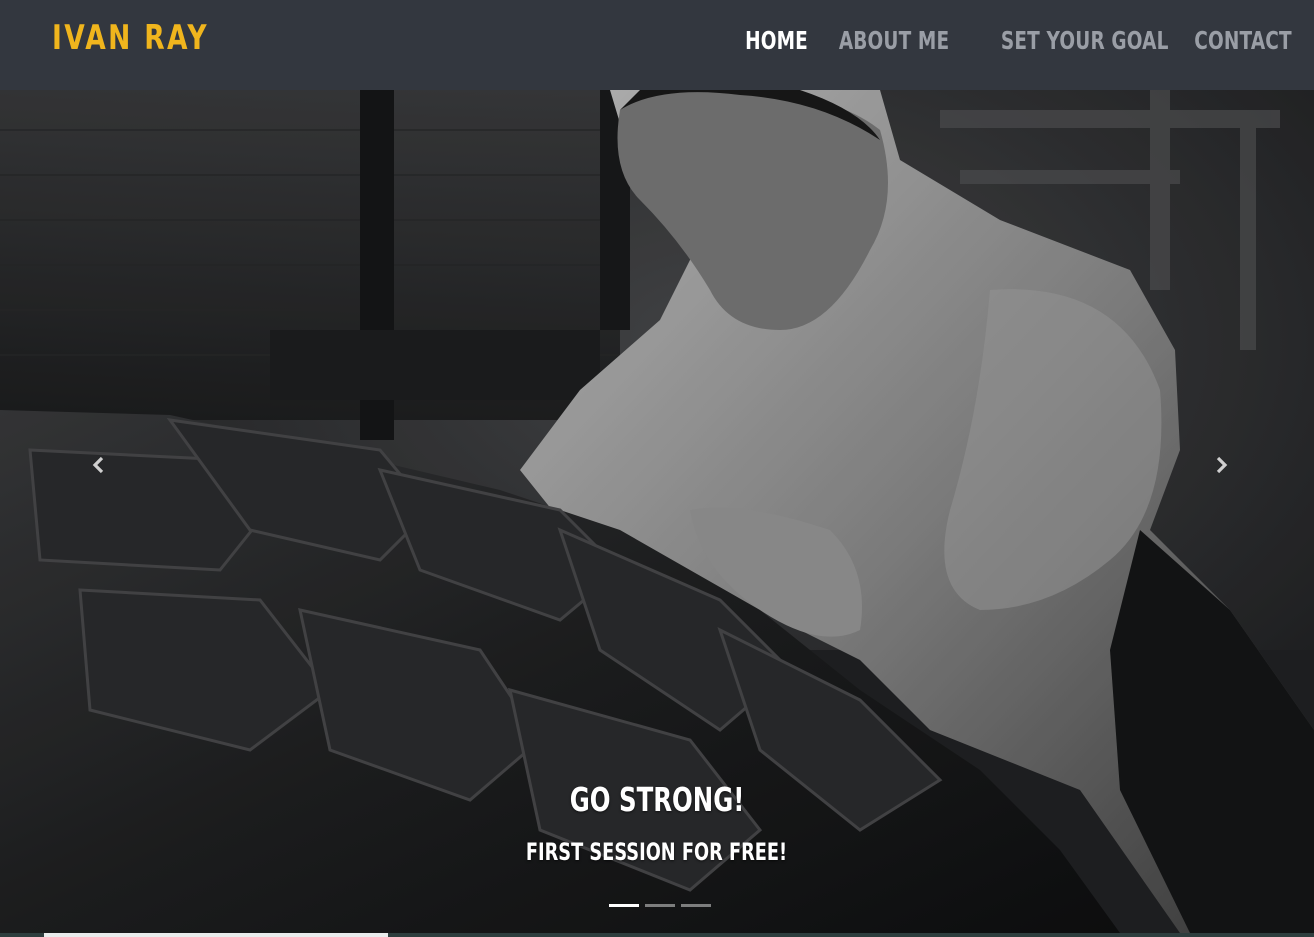  Describe the element at coordinates (777, 40) in the screenshot. I see `nav-item-home: HOME` at that location.